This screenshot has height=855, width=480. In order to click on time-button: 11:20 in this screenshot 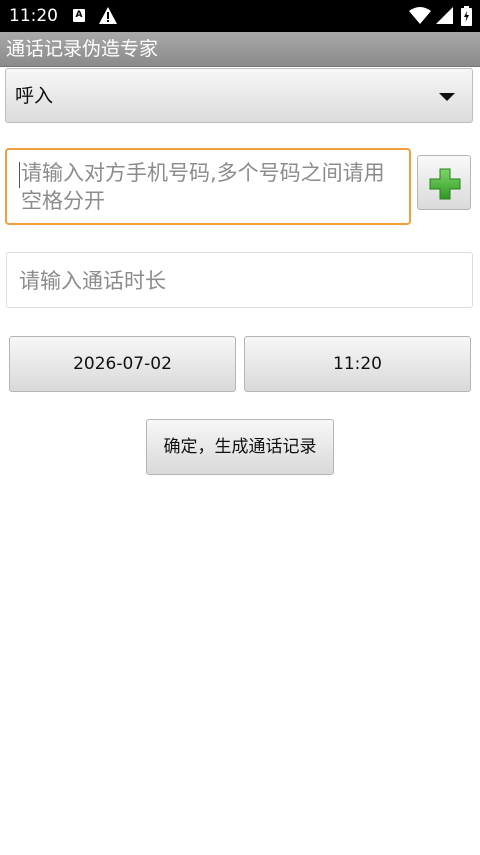, I will do `click(357, 364)`.